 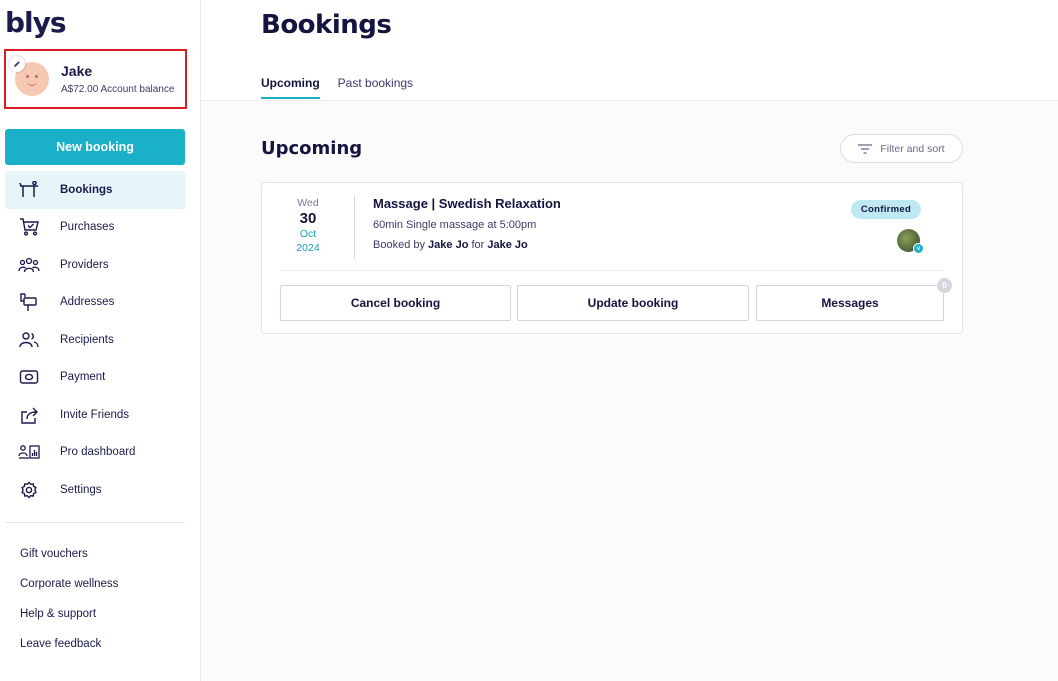 I want to click on sidebar-item-label: Invite Friends, so click(x=95, y=414).